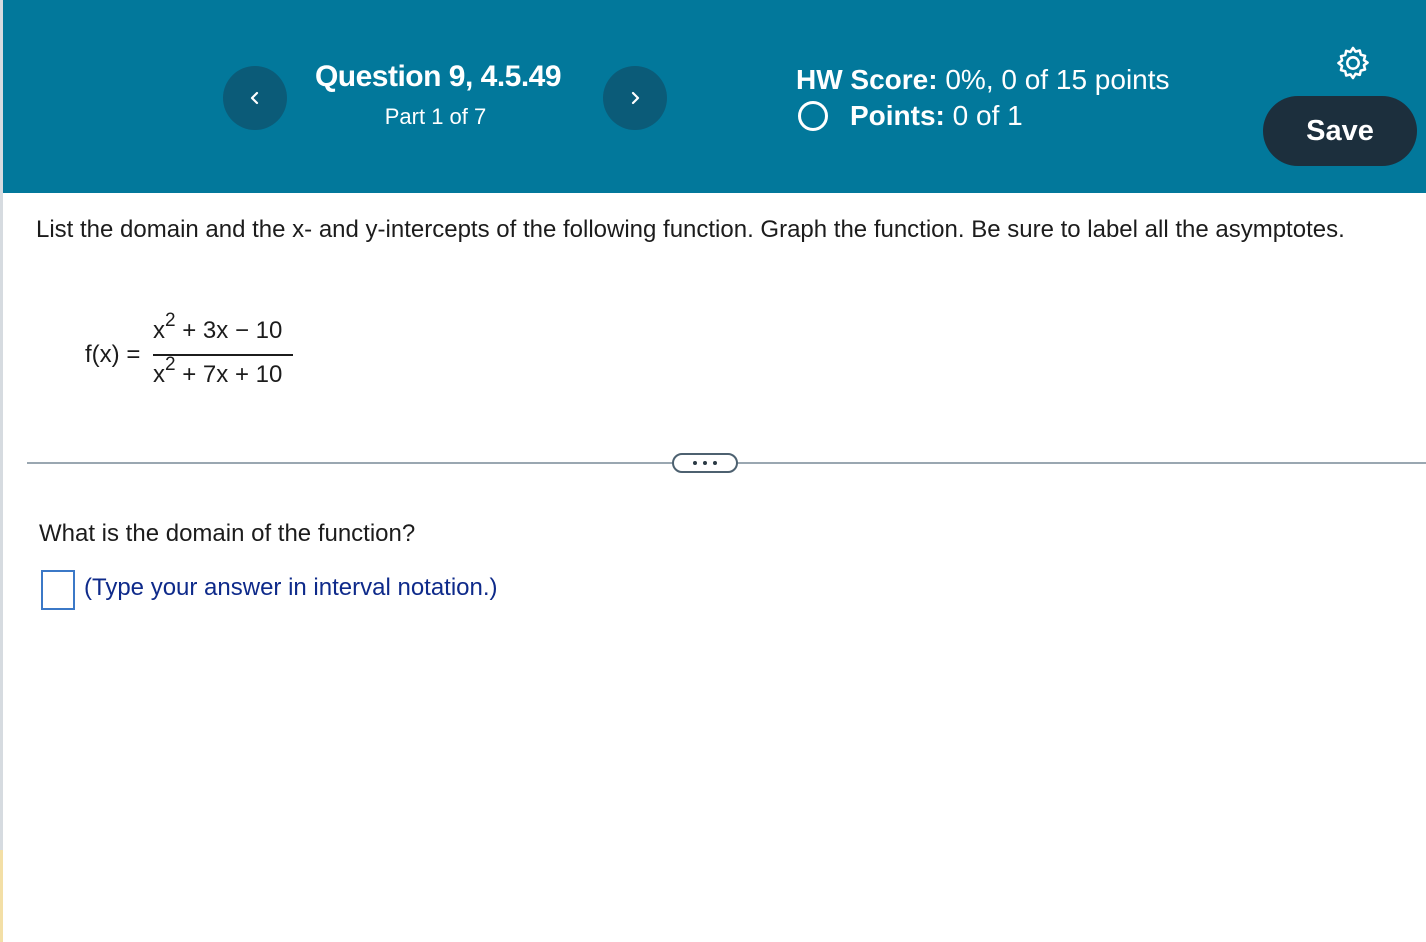 The image size is (1426, 942). Describe the element at coordinates (159, 330) in the screenshot. I see `numerator-base: x` at that location.